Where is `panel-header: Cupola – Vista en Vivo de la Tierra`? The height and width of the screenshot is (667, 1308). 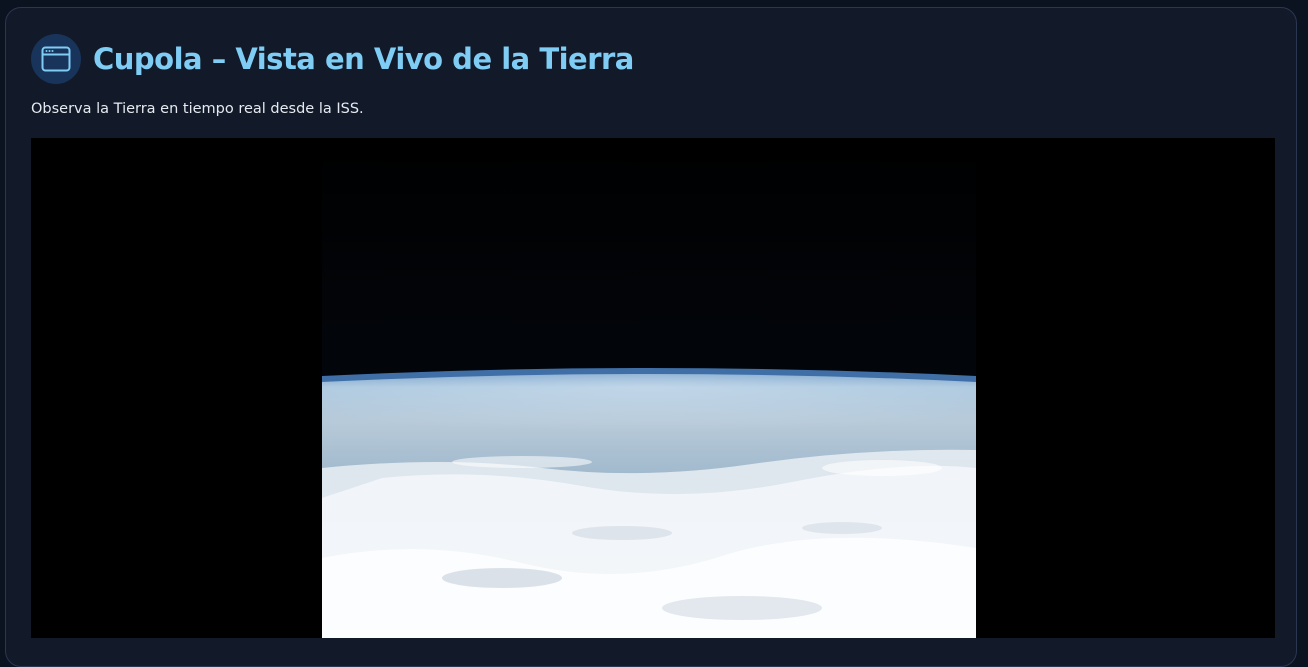 panel-header: Cupola – Vista en Vivo de la Tierra is located at coordinates (332, 59).